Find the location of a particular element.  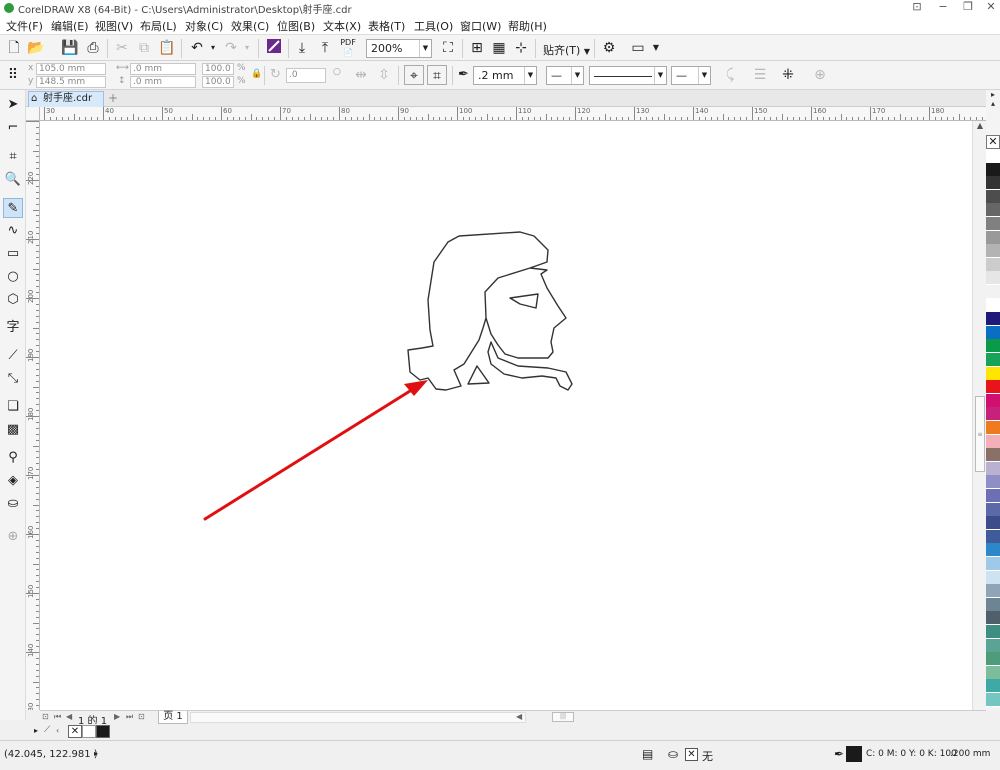

vertical-ruler: 220 210 200 190 180 170 160 150 140 130 is located at coordinates (33, 415).